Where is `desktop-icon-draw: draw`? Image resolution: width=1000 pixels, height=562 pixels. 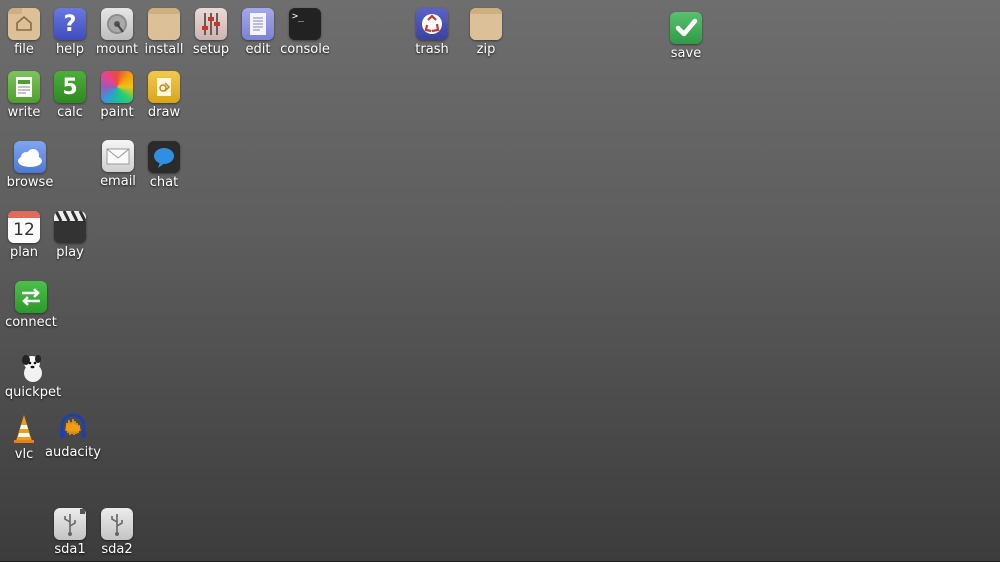
desktop-icon-draw: draw is located at coordinates (164, 95).